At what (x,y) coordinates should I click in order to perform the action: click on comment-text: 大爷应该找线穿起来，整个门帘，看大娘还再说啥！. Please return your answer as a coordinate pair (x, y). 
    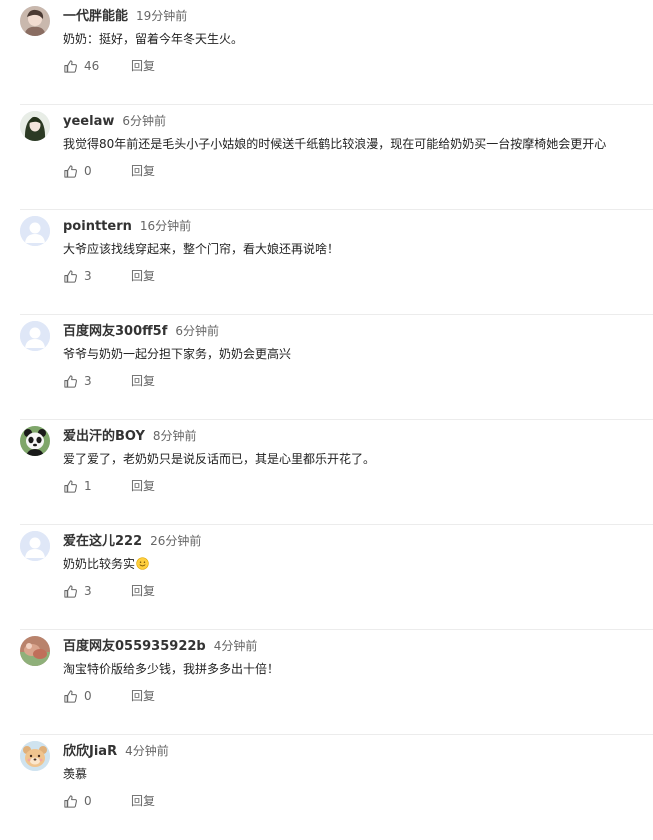
    Looking at the image, I should click on (201, 249).